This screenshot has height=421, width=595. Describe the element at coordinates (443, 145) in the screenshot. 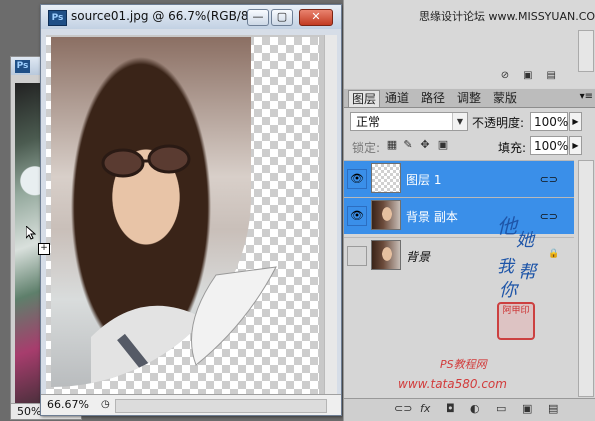

I see `lock-all-icon: ▣` at that location.